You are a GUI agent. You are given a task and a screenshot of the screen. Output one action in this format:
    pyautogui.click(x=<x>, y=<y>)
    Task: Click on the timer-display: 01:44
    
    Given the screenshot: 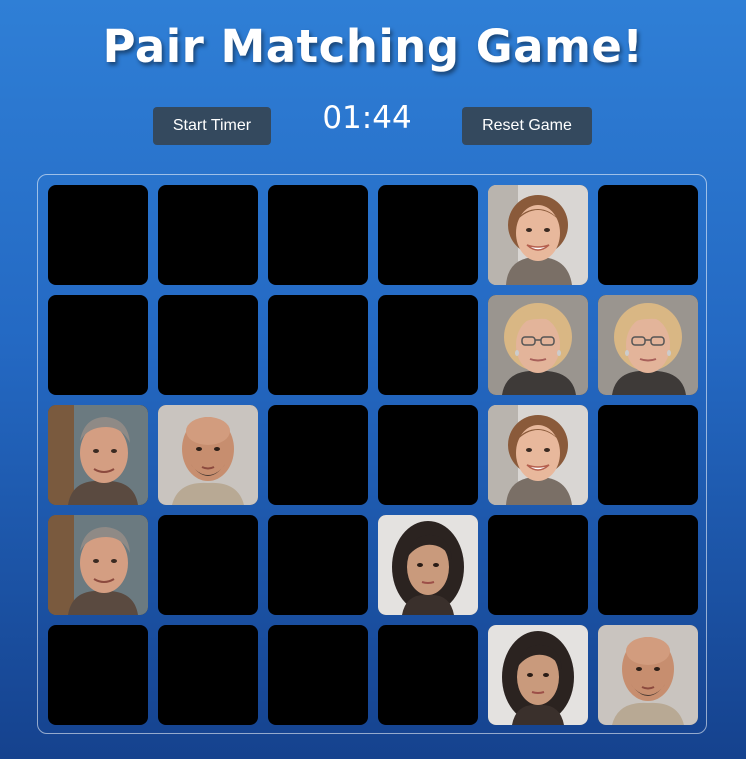 What is the action you would take?
    pyautogui.click(x=367, y=118)
    